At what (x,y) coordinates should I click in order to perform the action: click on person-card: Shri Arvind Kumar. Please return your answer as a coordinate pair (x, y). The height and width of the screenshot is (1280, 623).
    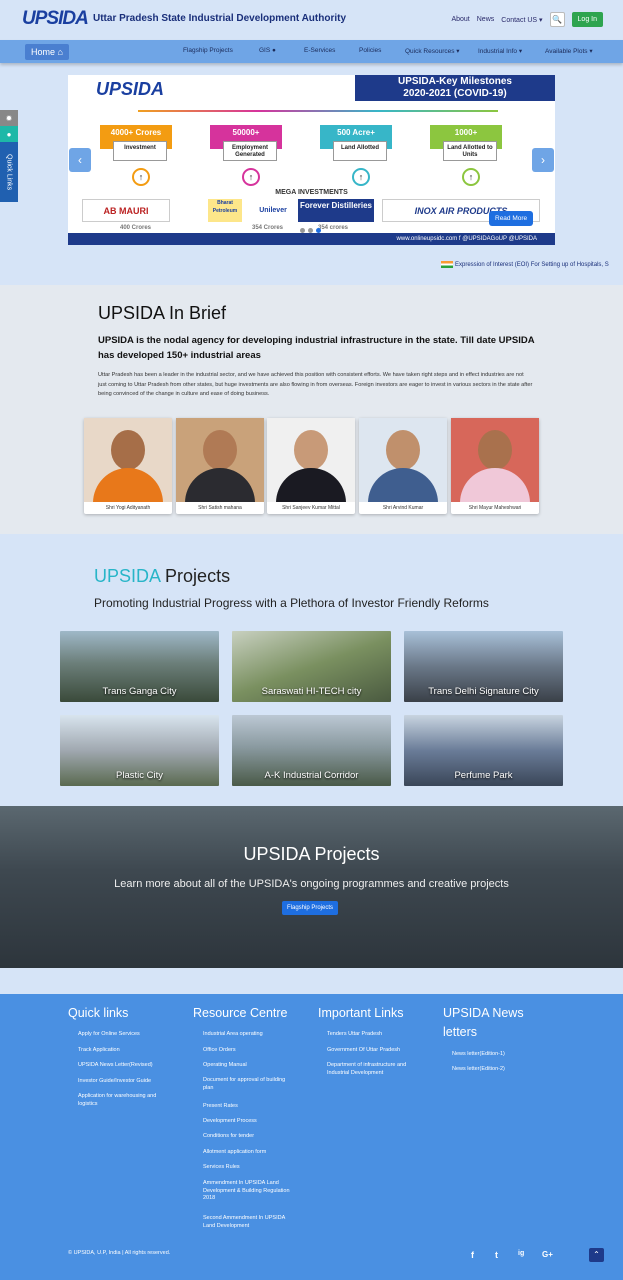
    Looking at the image, I should click on (403, 466).